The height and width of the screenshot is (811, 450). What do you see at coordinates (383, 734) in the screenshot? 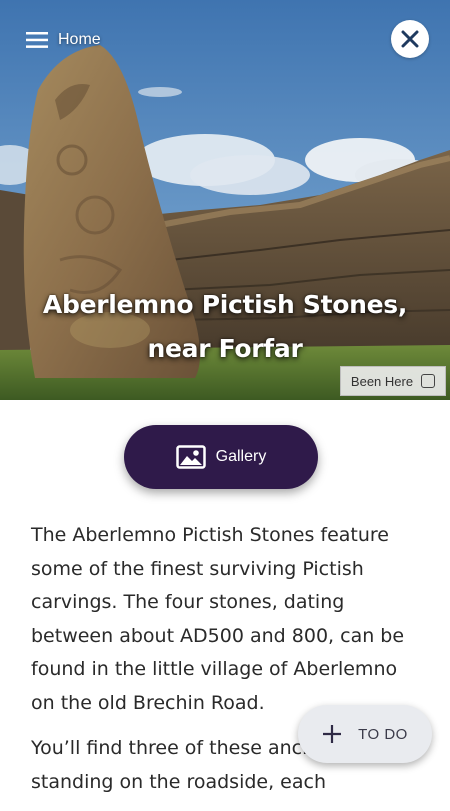
I see `todo-label: TO DO` at bounding box center [383, 734].